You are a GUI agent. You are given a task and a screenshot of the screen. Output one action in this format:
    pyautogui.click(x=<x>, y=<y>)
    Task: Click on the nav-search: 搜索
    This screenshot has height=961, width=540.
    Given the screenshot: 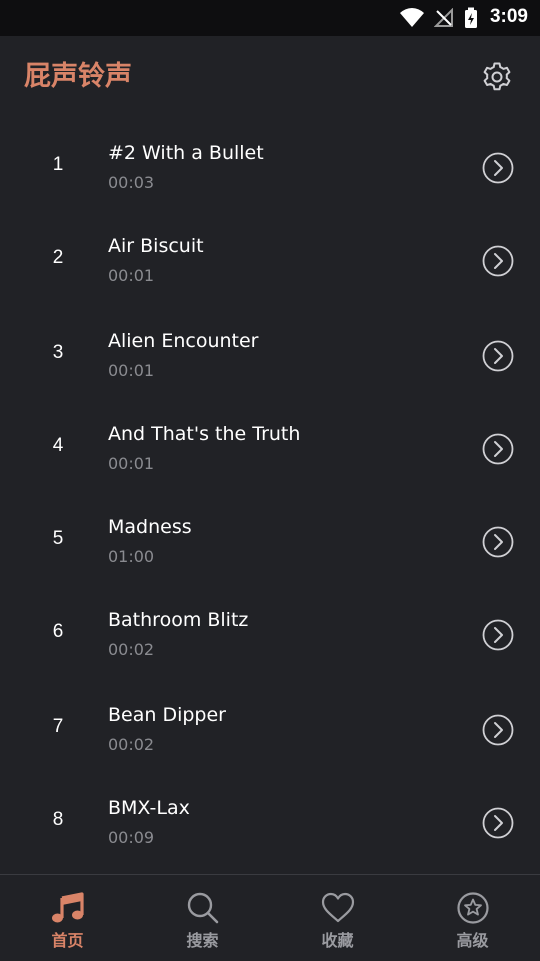 What is the action you would take?
    pyautogui.click(x=202, y=918)
    